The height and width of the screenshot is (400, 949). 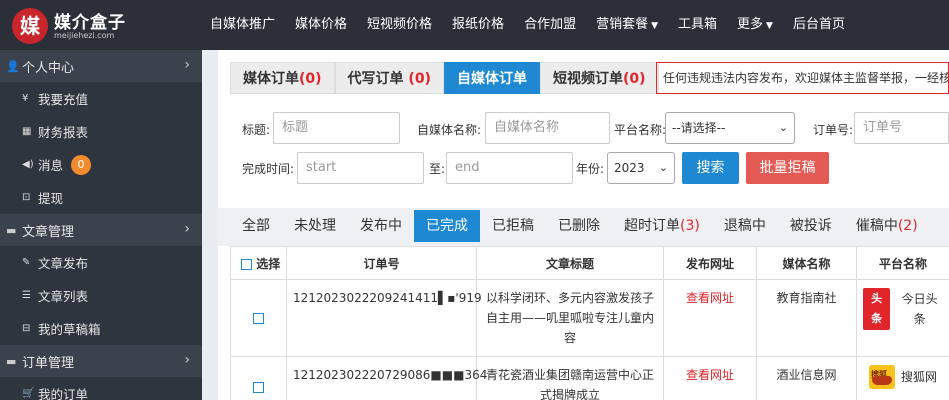 I want to click on nav-label: 更多, so click(x=750, y=24).